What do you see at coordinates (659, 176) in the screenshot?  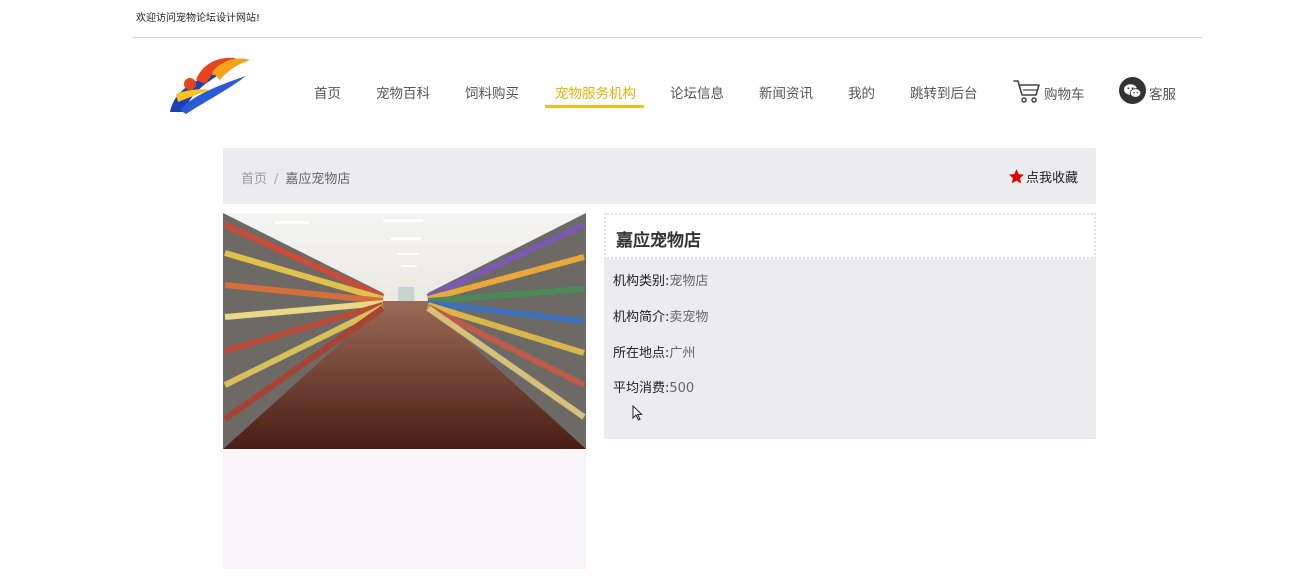 I see `breadcrumb-bar: 首页 / 嘉应宠物店 点我收藏` at bounding box center [659, 176].